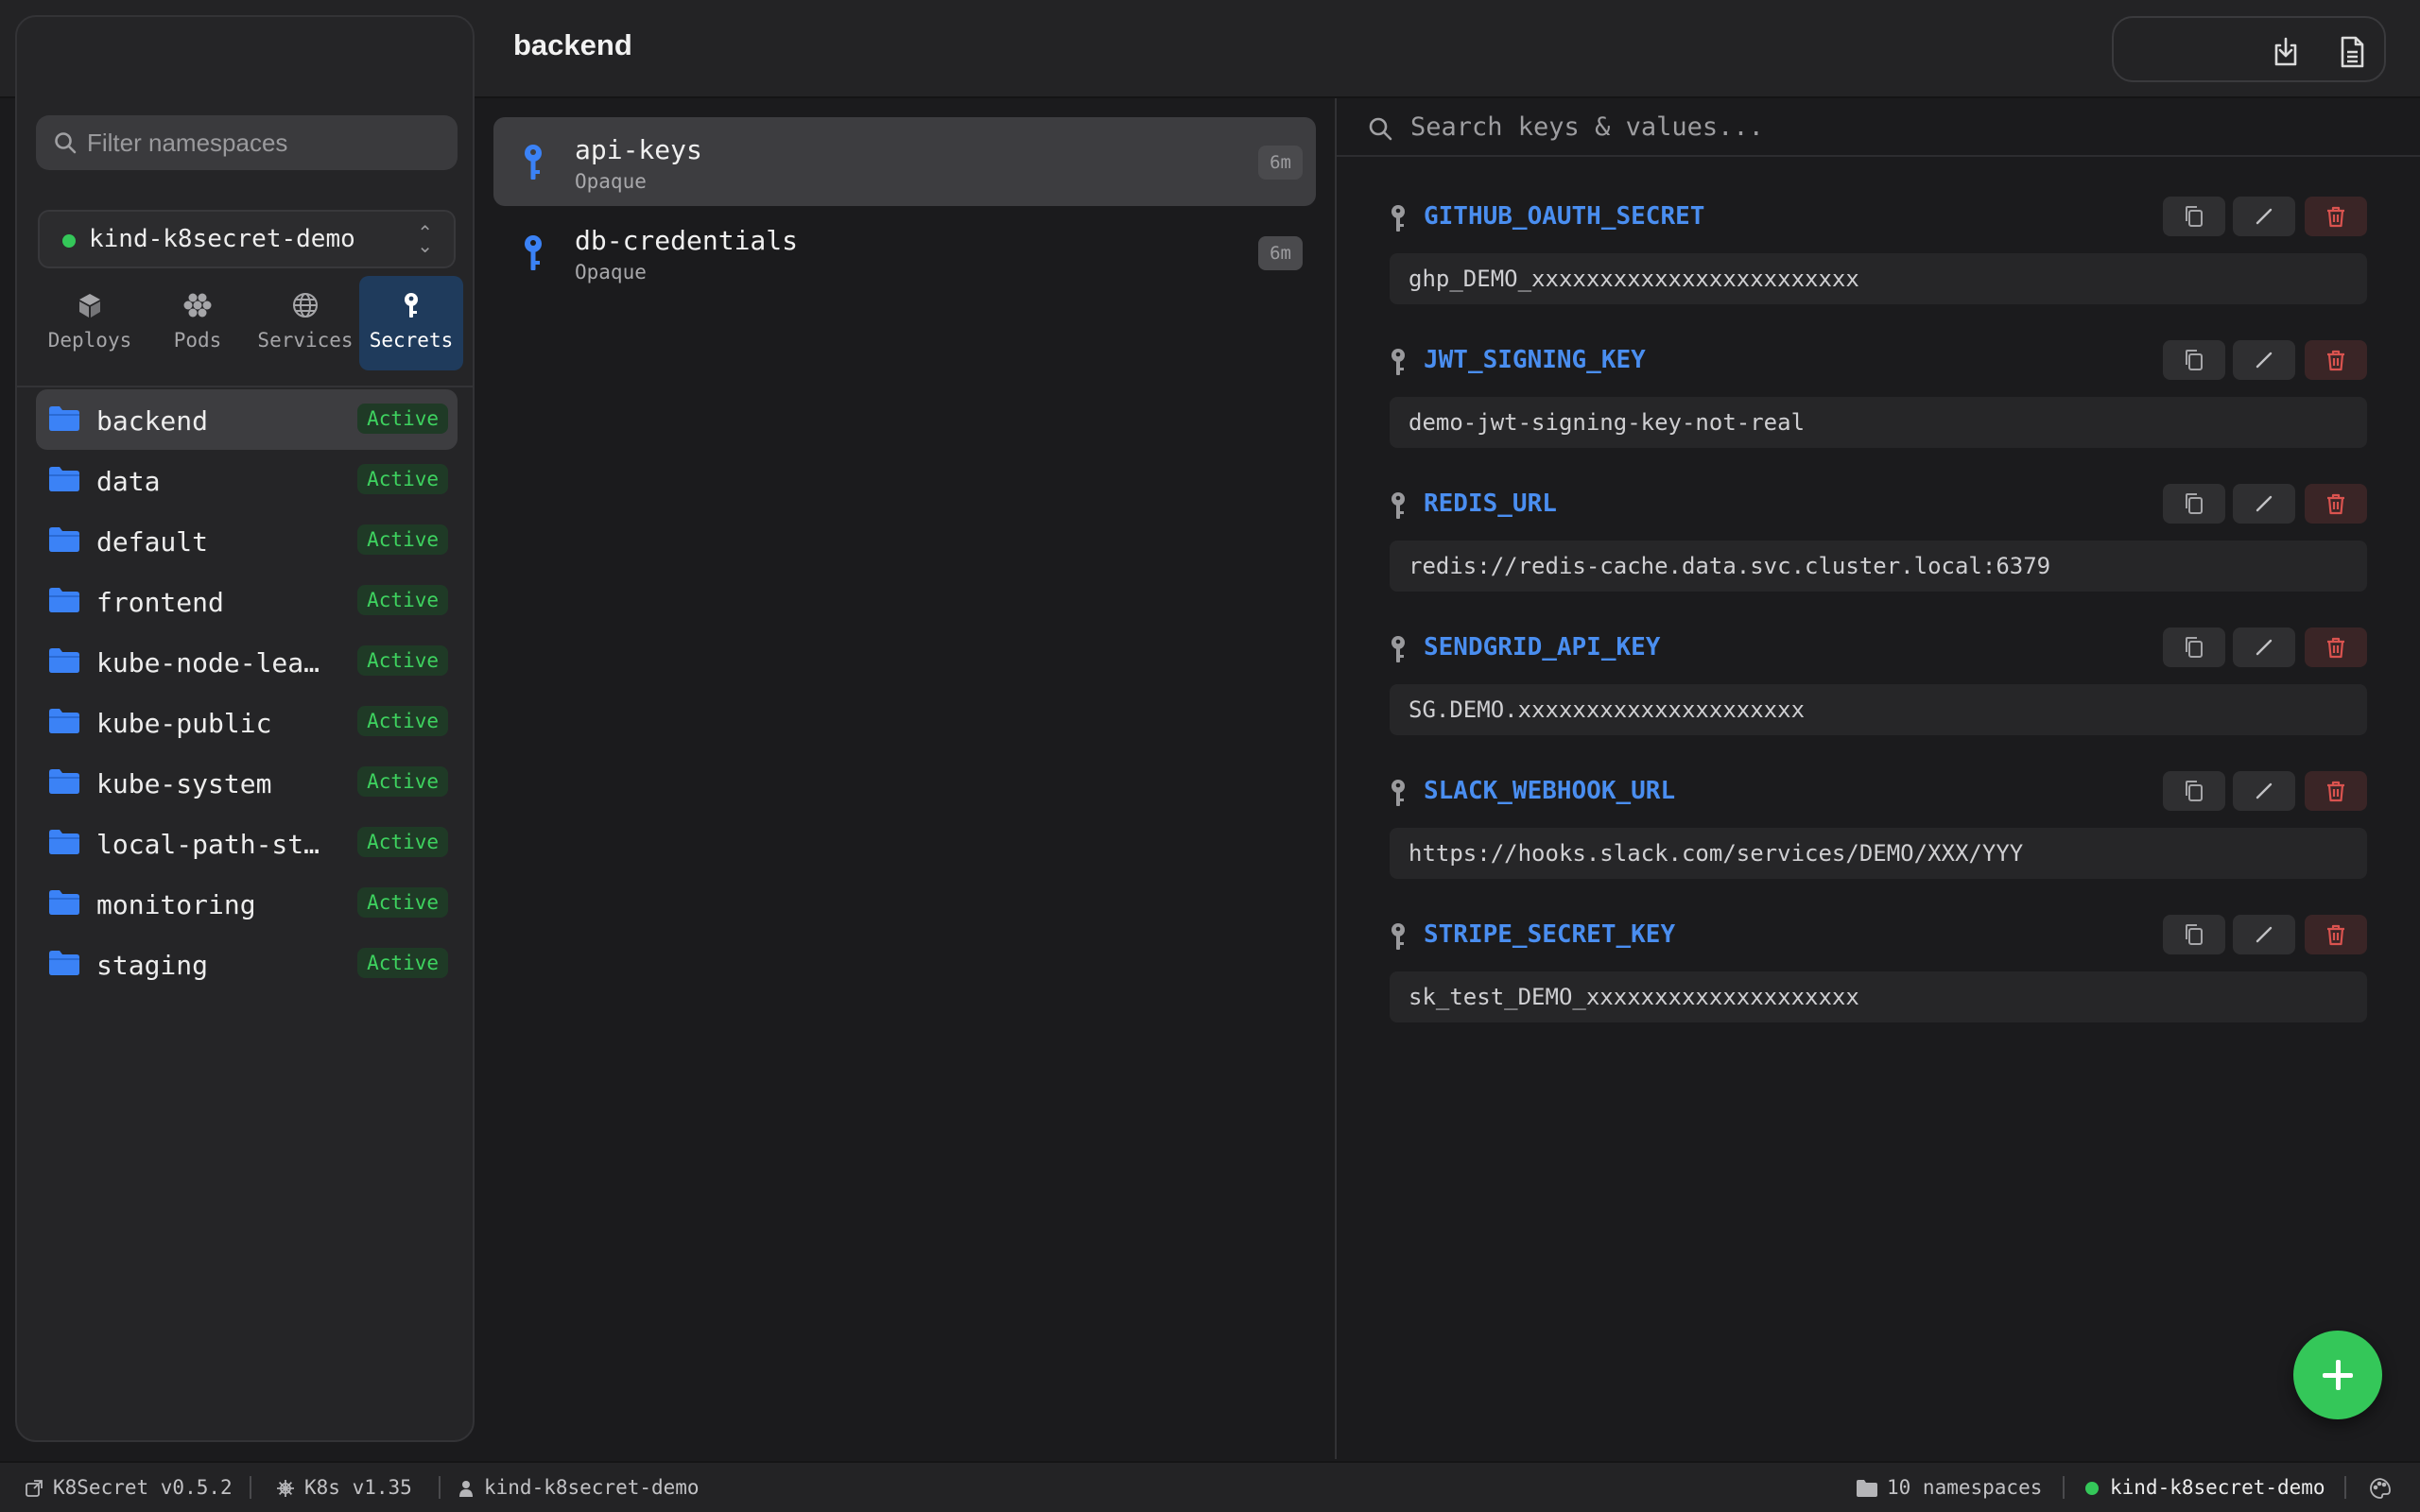 The image size is (2420, 1512). I want to click on namespace-count: 10 namespaces, so click(1949, 1487).